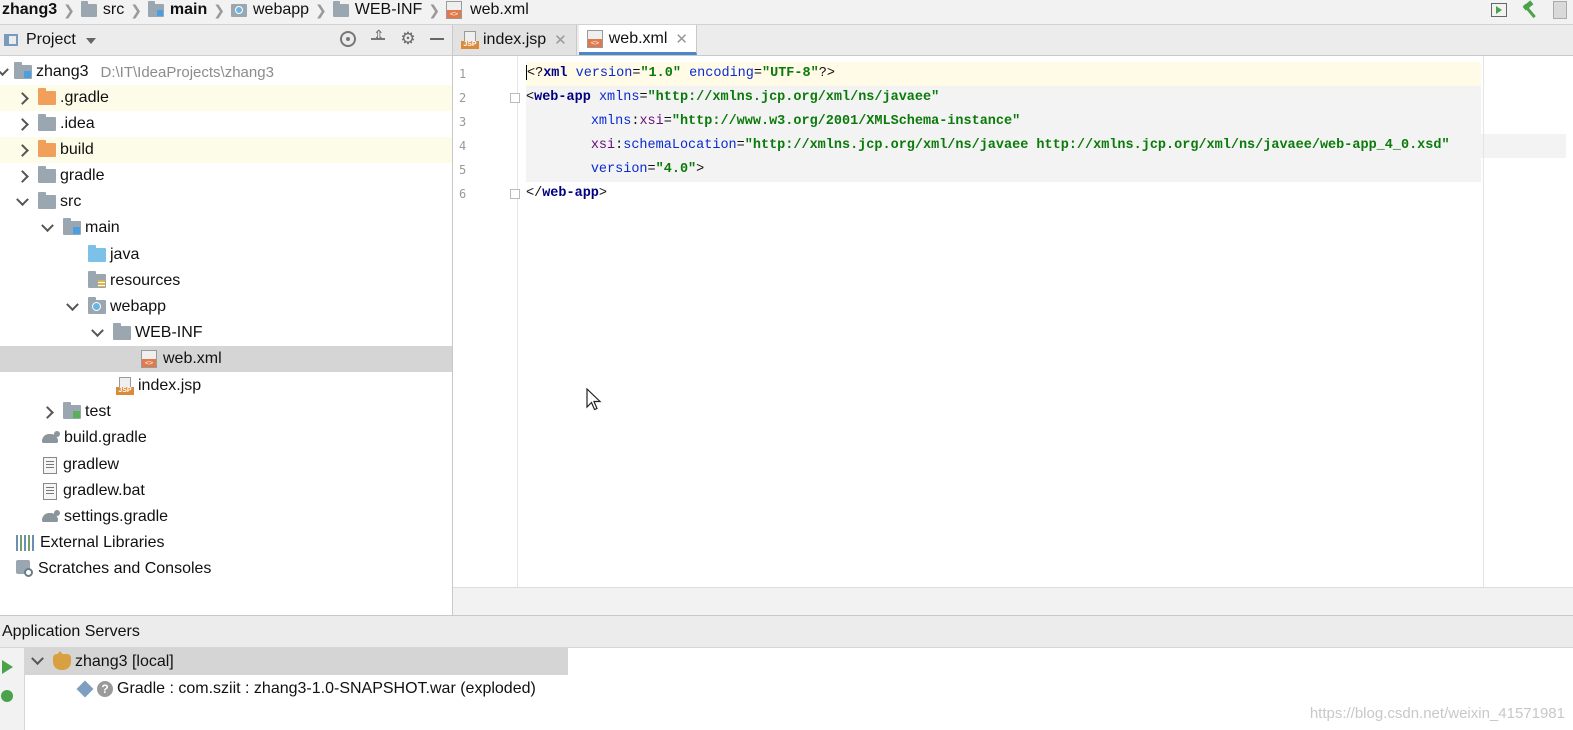  Describe the element at coordinates (125, 568) in the screenshot. I see `tree-item-label: Scratches and Consoles` at that location.